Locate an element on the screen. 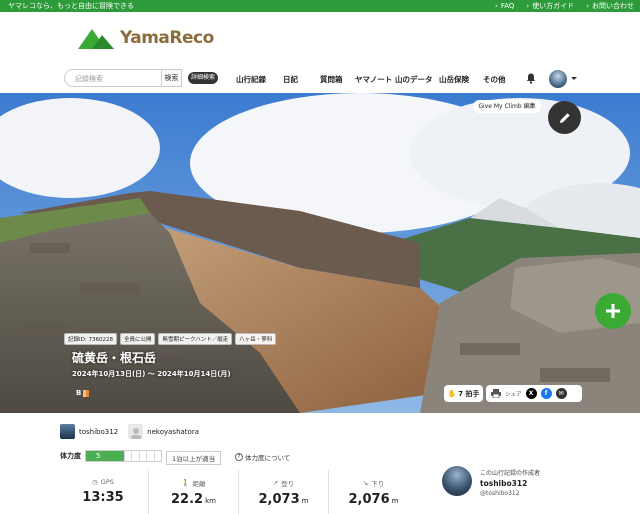  author-avatar is located at coordinates (457, 481).